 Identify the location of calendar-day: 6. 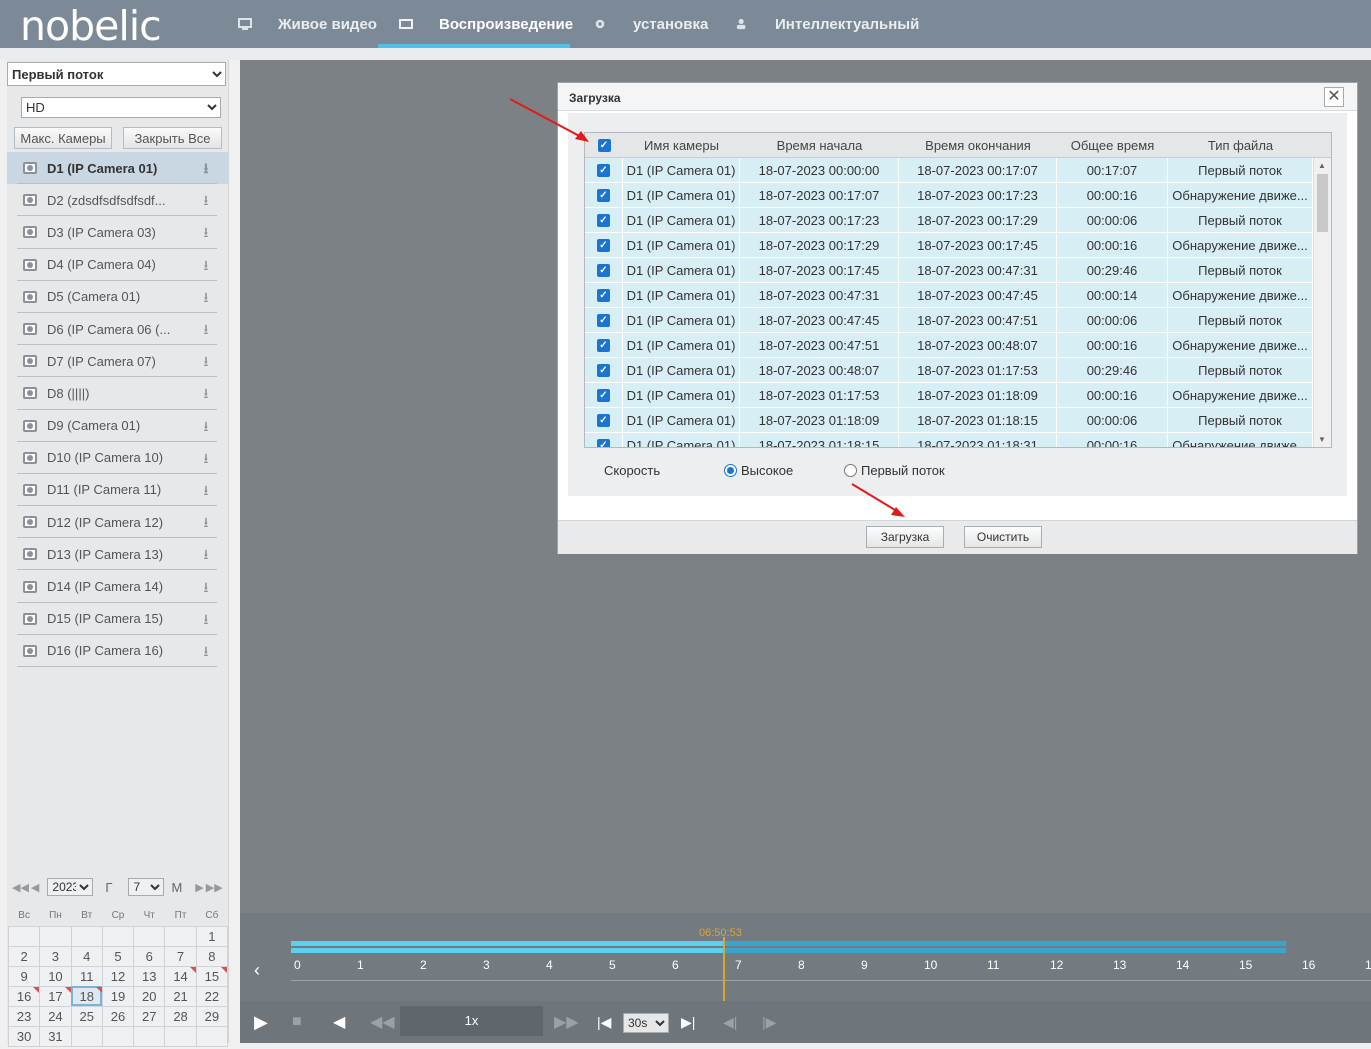
(149, 956).